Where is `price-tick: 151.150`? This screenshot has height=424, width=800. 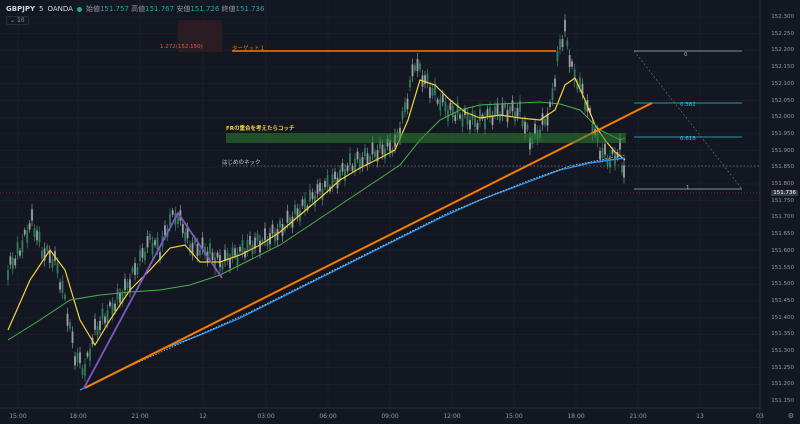 price-tick: 151.150 is located at coordinates (782, 401).